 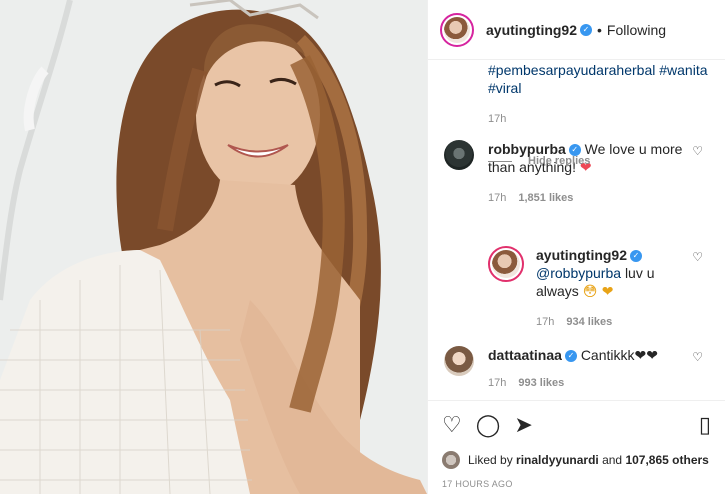 What do you see at coordinates (578, 273) in the screenshot?
I see `reply-mention-link: @robbypurba` at bounding box center [578, 273].